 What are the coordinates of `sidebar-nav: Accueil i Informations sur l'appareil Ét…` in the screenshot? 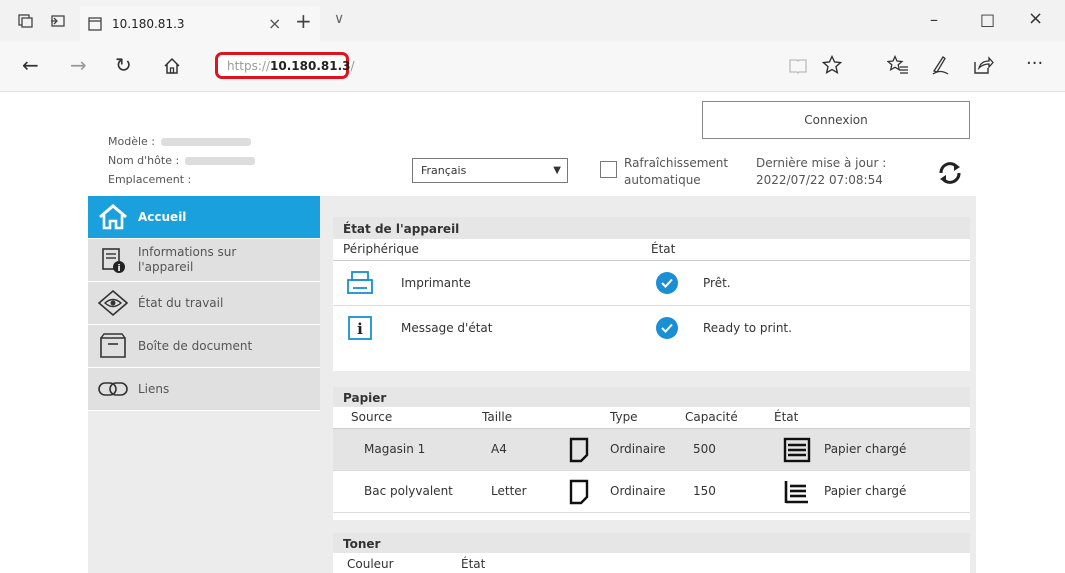 It's located at (204, 303).